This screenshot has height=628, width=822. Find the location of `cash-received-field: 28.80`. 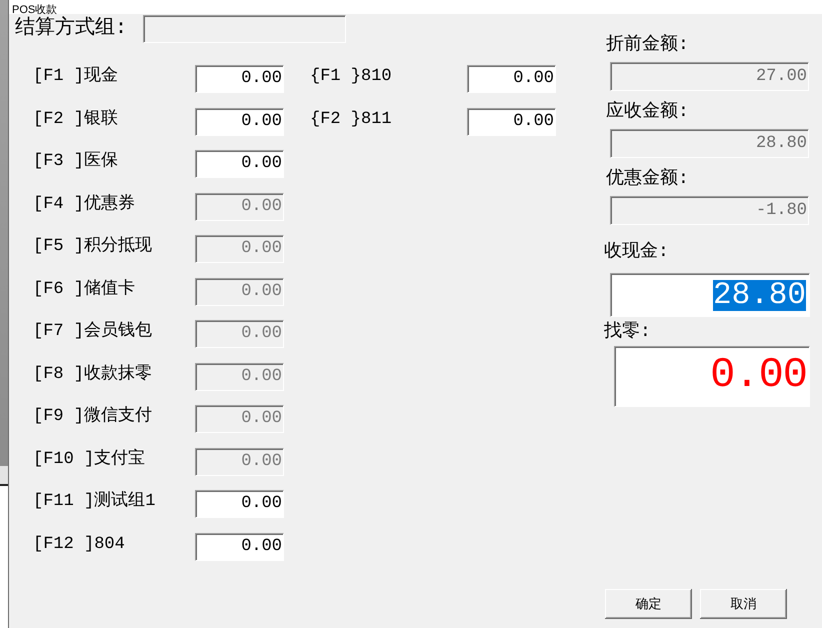

cash-received-field: 28.80 is located at coordinates (710, 295).